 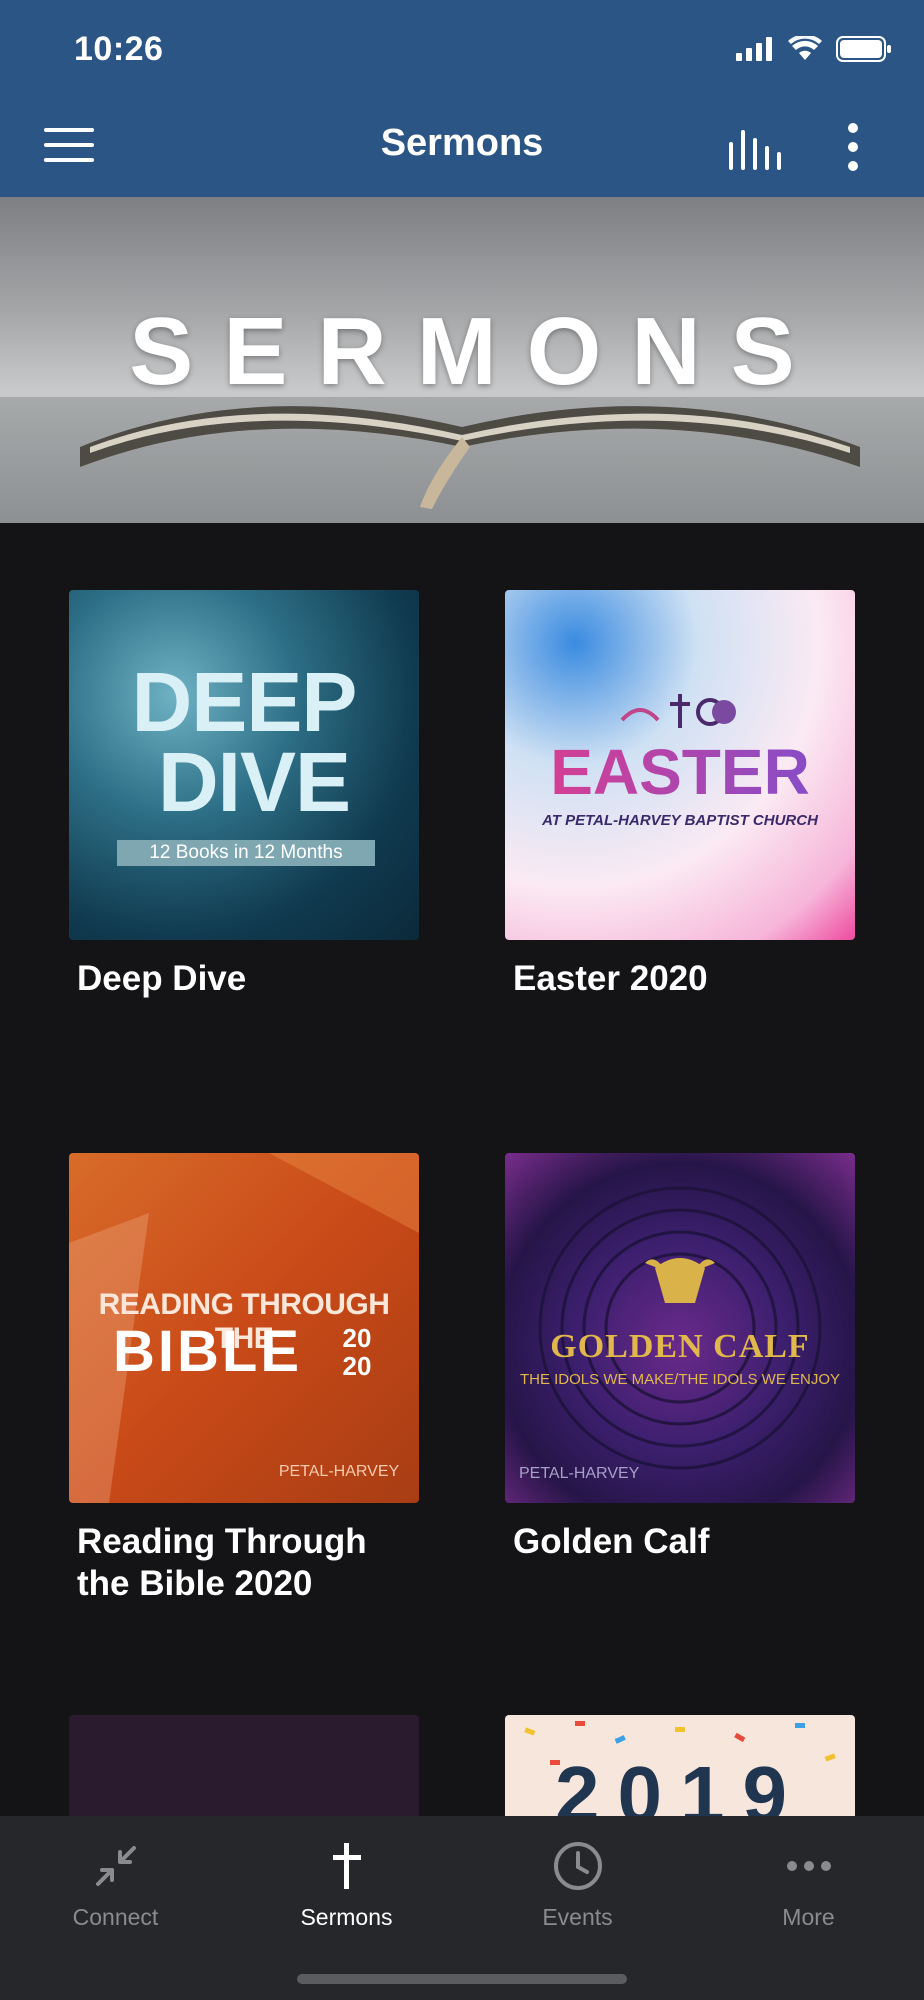 I want to click on bottom-tab-bar: Connect Sermons Events More, so click(x=462, y=1908).